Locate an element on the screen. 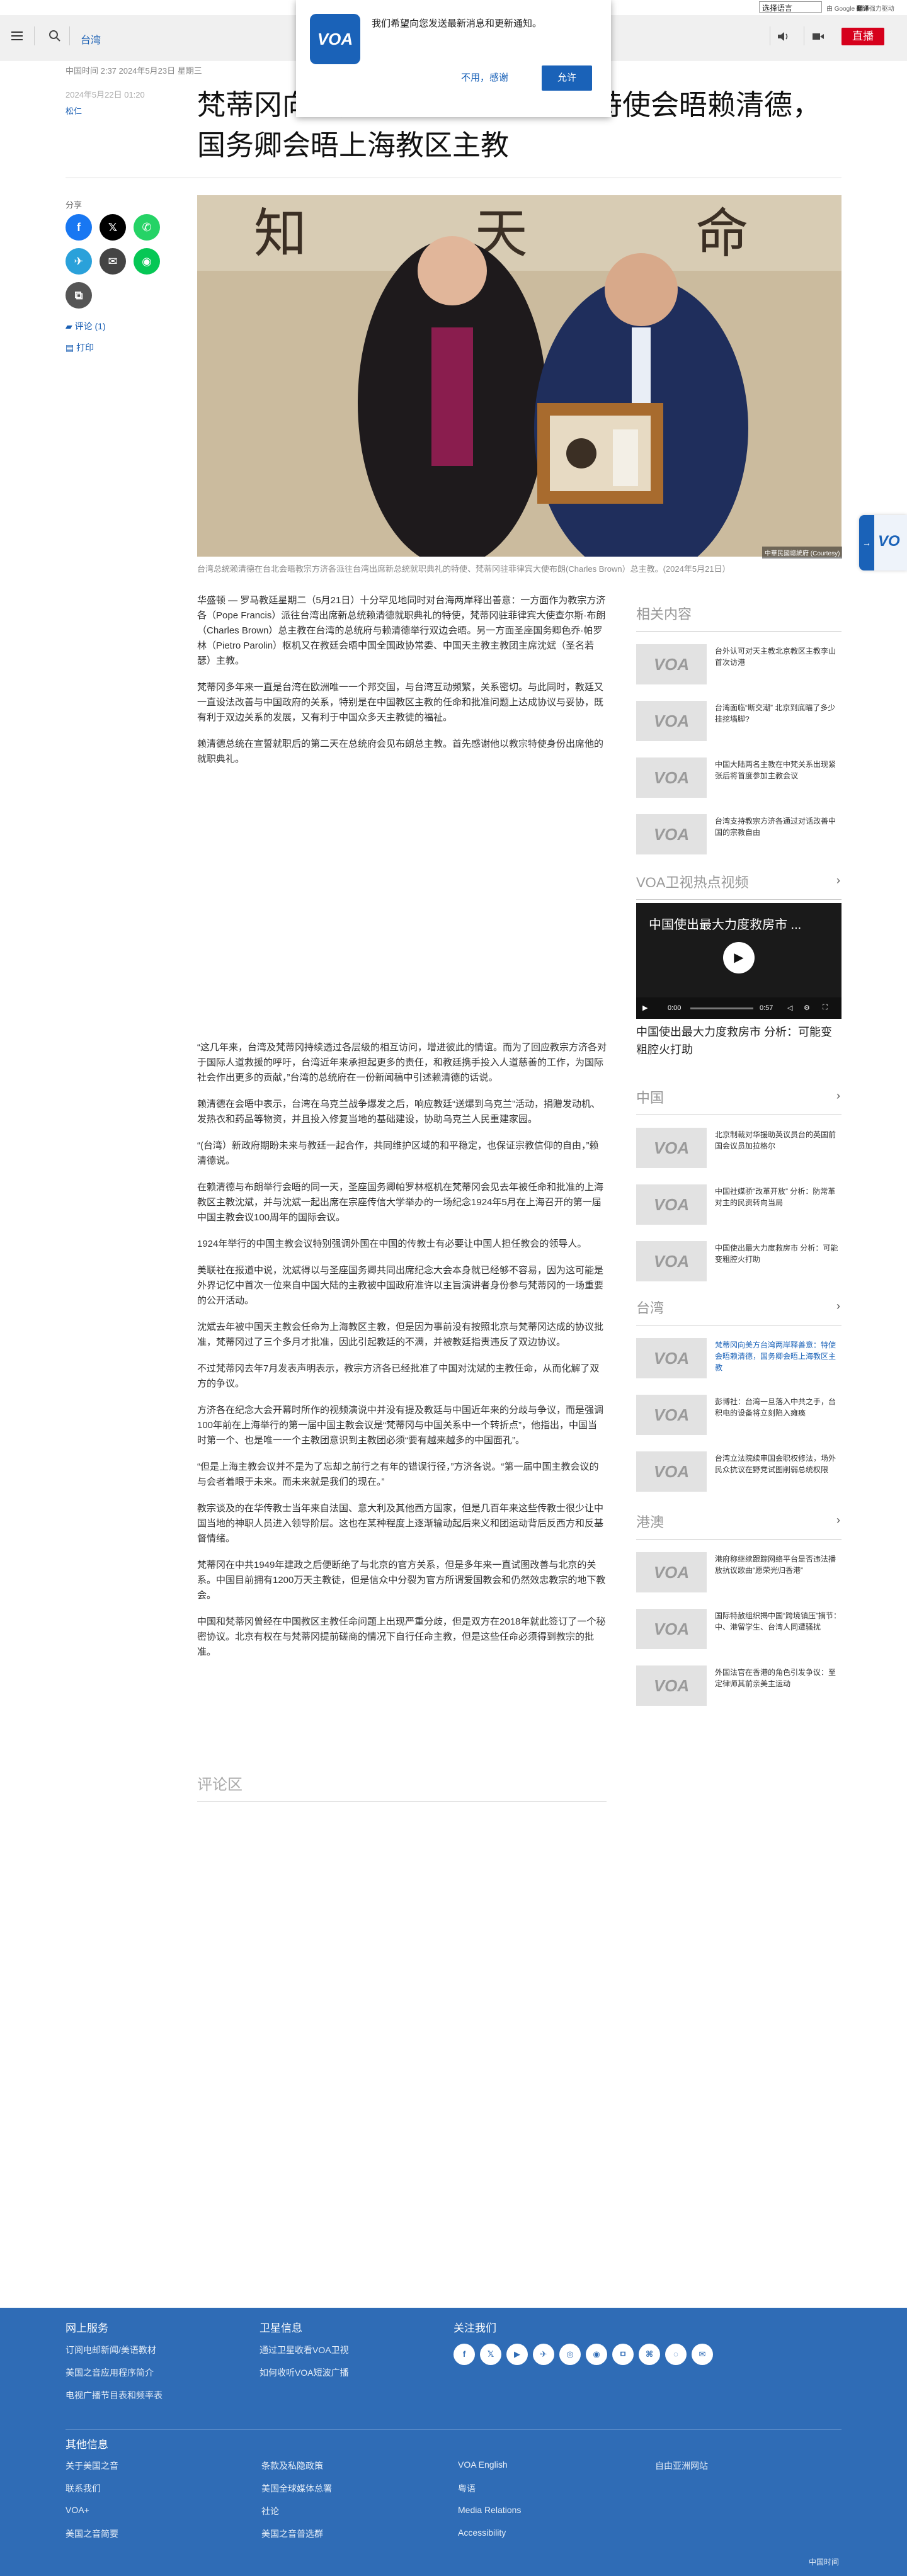  list-item: VOA 中国使出最大力度救房市 分析：可能变粗腔火打助 is located at coordinates (739, 1260).